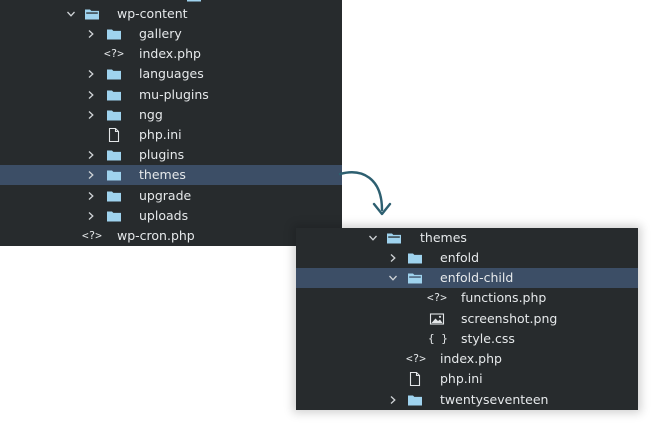  What do you see at coordinates (488, 338) in the screenshot?
I see `detail-label-style-css: style.css` at bounding box center [488, 338].